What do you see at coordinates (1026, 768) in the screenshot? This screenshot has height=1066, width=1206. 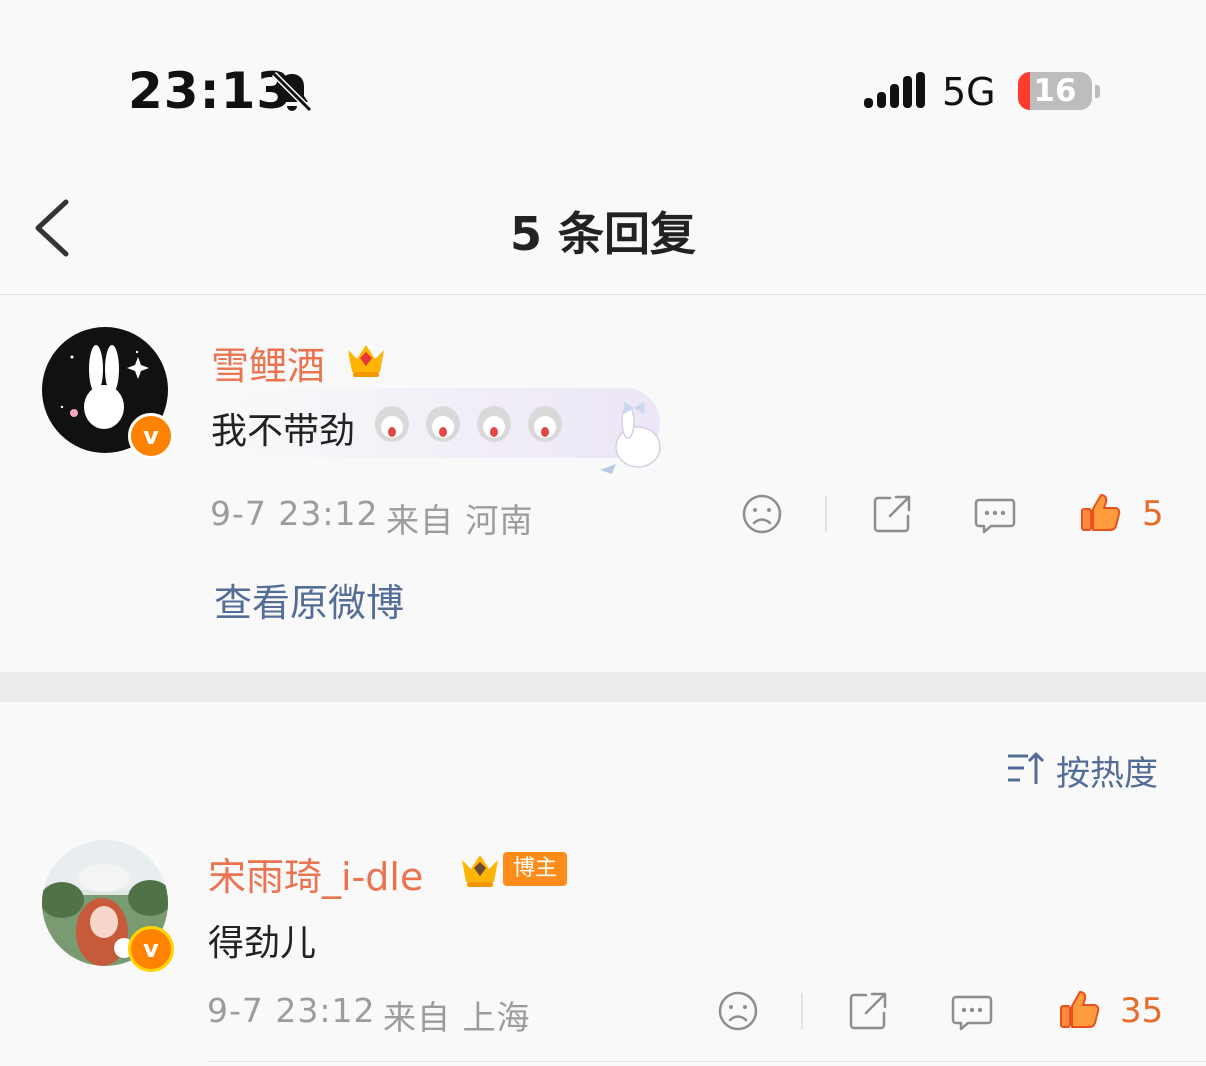 I see `sort-icon` at bounding box center [1026, 768].